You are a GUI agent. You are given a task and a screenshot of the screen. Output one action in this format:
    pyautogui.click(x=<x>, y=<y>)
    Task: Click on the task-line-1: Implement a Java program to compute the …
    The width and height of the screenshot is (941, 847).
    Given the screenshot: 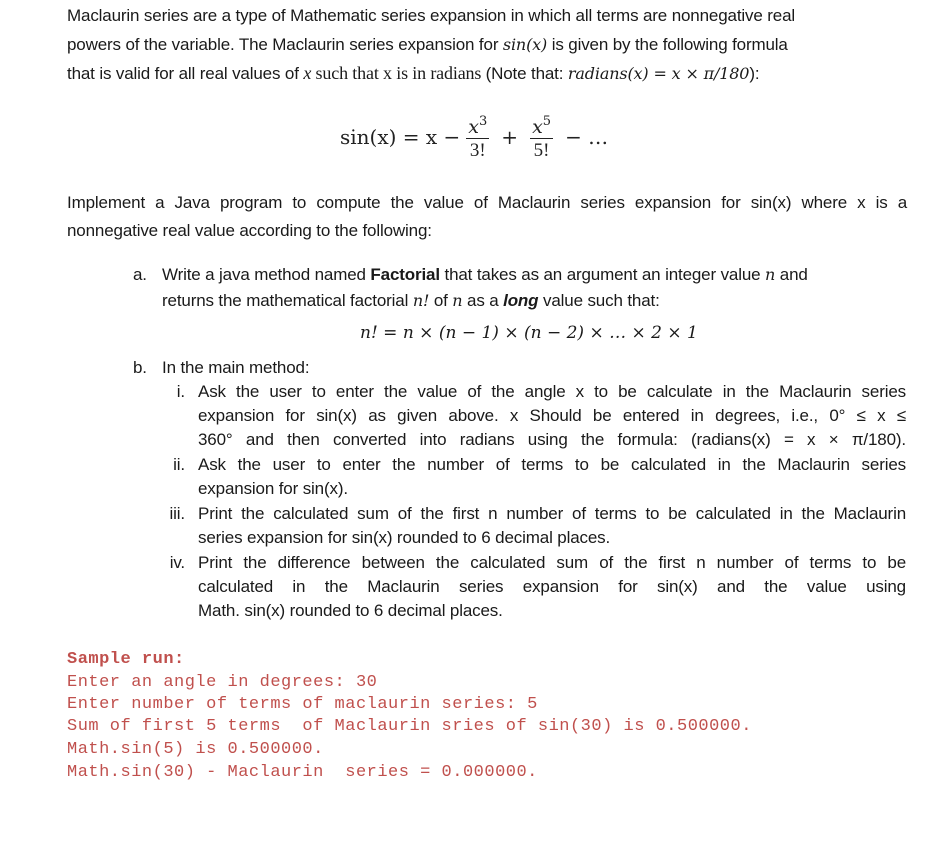 What is the action you would take?
    pyautogui.click(x=487, y=203)
    